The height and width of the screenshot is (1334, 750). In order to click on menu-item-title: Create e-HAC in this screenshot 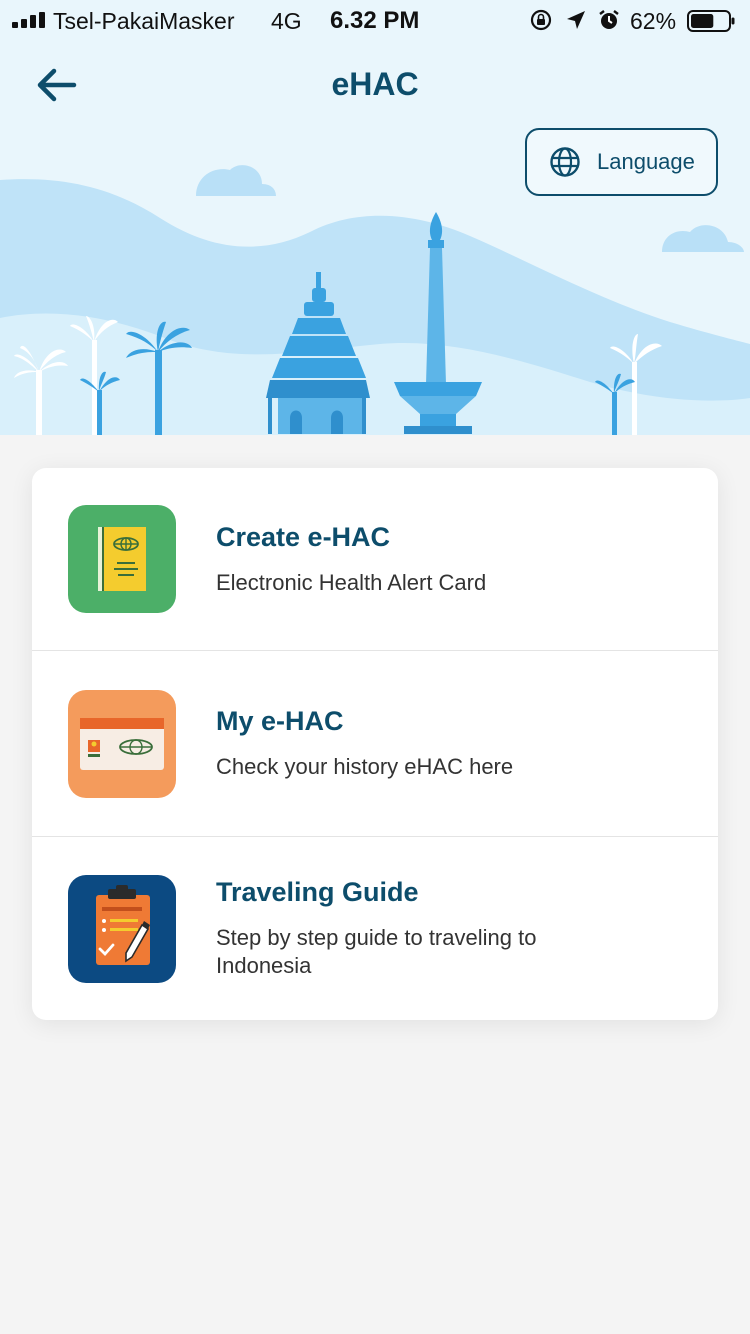, I will do `click(303, 537)`.